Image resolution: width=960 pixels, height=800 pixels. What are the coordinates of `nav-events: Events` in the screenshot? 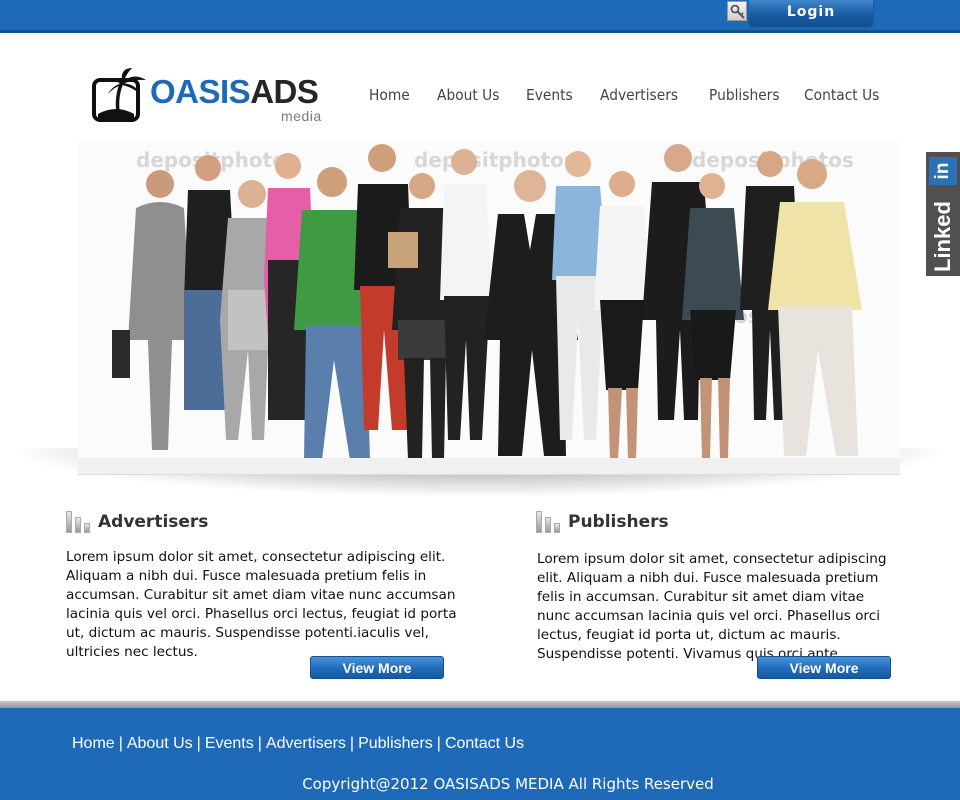 It's located at (549, 95).